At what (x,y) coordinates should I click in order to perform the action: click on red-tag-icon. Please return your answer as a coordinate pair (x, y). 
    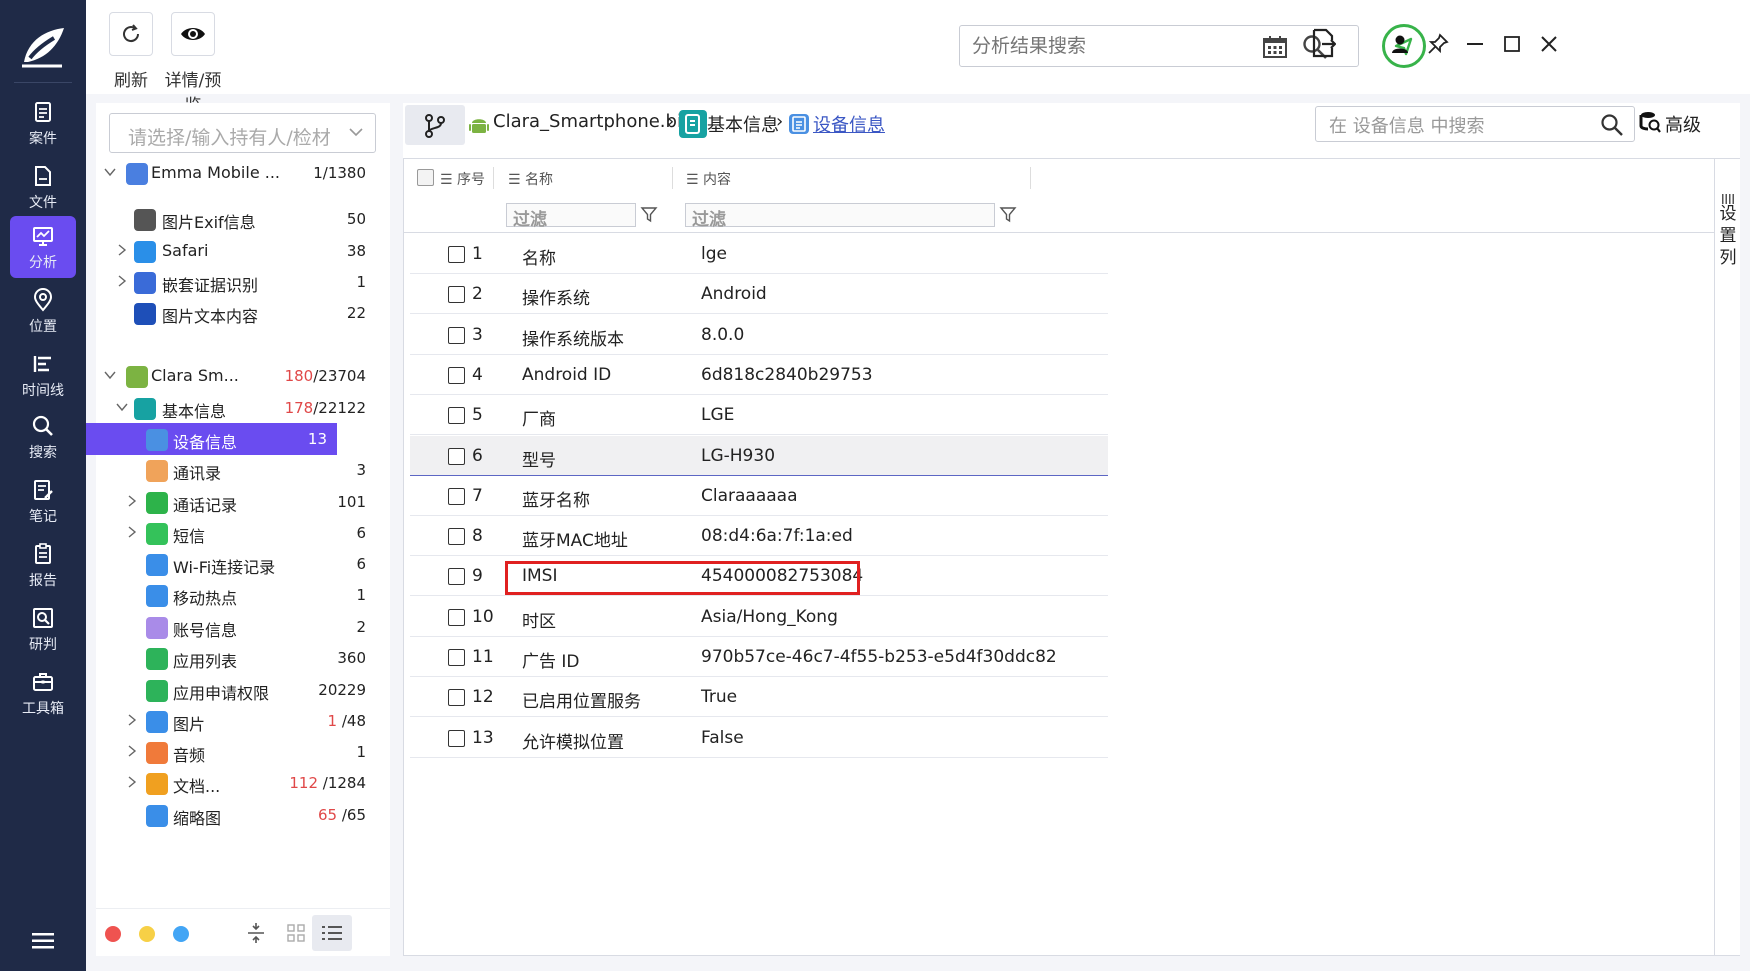
    Looking at the image, I should click on (113, 934).